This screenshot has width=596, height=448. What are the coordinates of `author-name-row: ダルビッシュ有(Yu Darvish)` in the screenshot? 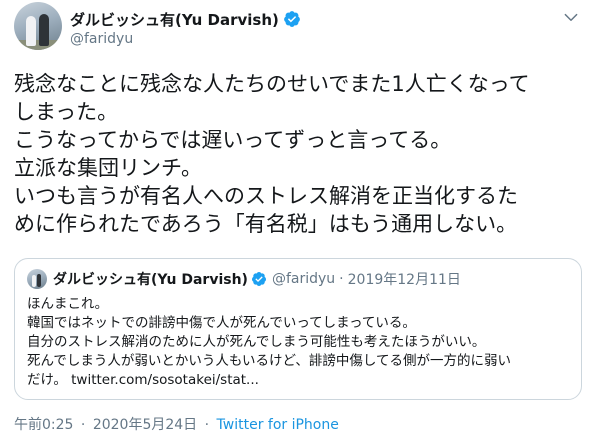 It's located at (185, 19).